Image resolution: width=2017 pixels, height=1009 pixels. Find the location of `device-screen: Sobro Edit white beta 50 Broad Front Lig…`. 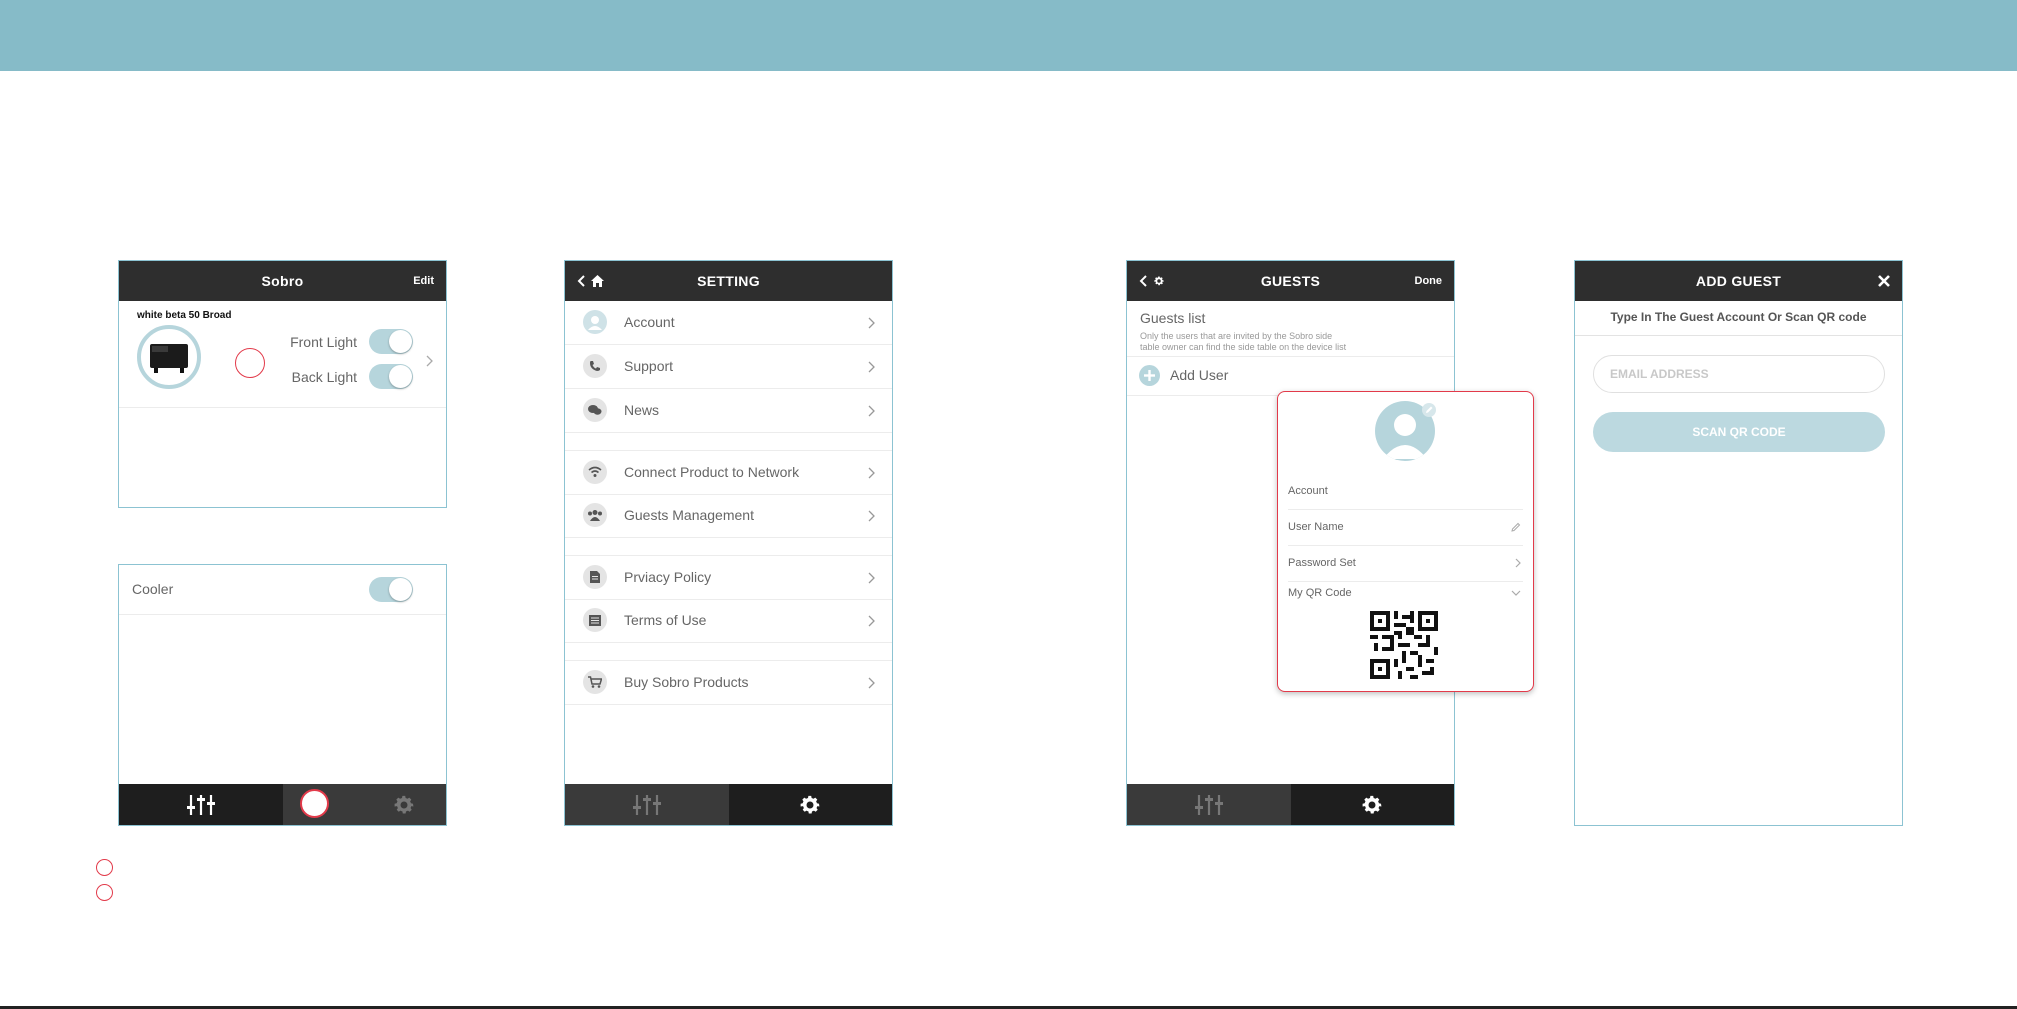

device-screen: Sobro Edit white beta 50 Broad Front Lig… is located at coordinates (282, 384).